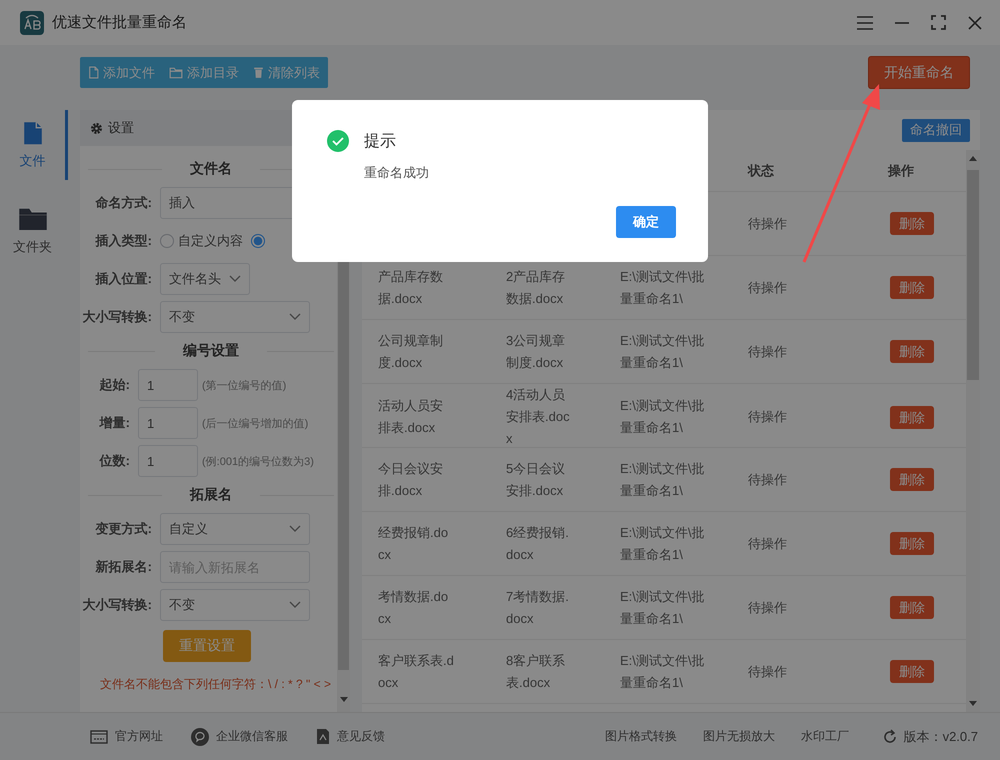 The width and height of the screenshot is (1000, 760). I want to click on hint-text: (第一位编号的值), so click(244, 385).